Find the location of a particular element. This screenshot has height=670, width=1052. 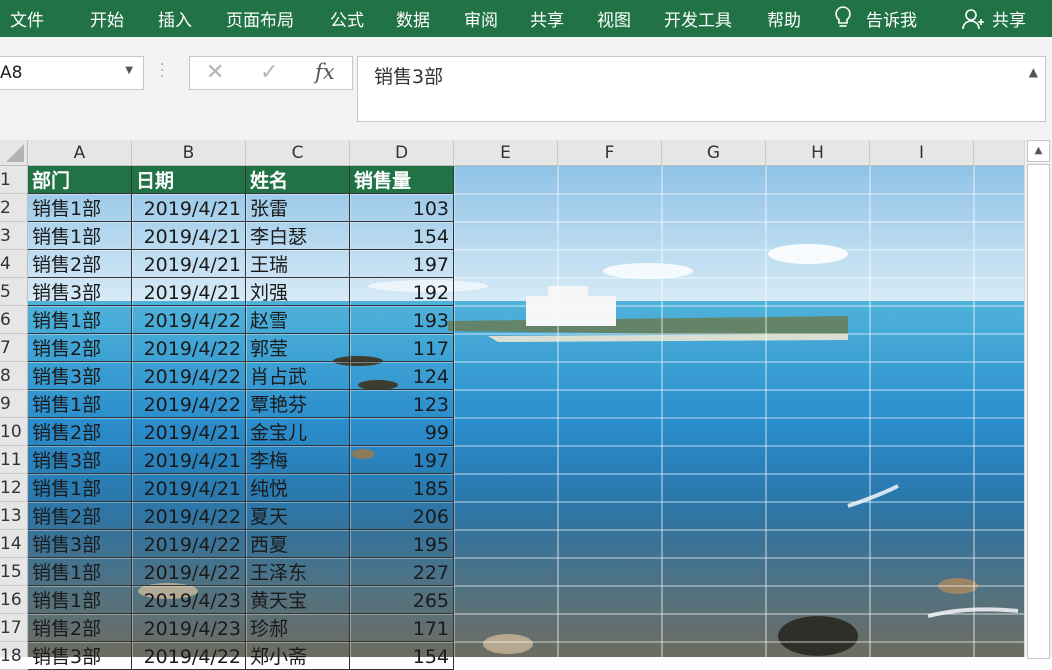

confirm-icon: ✓ is located at coordinates (269, 72).